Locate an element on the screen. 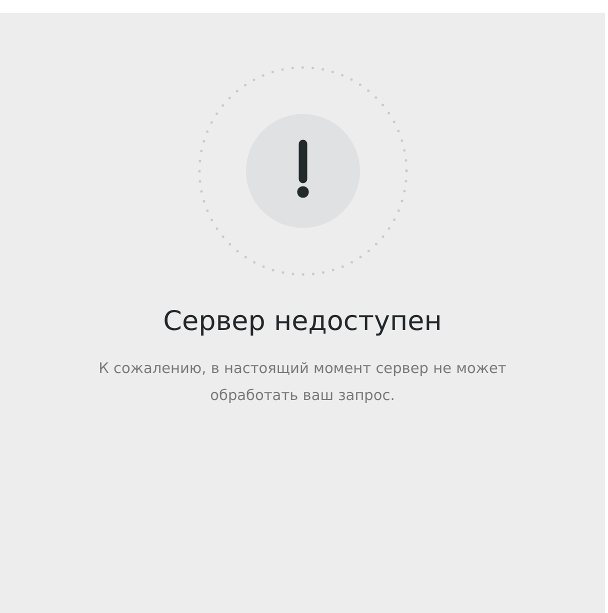 The height and width of the screenshot is (613, 608). error-title: Сервер недоступен is located at coordinates (302, 322).